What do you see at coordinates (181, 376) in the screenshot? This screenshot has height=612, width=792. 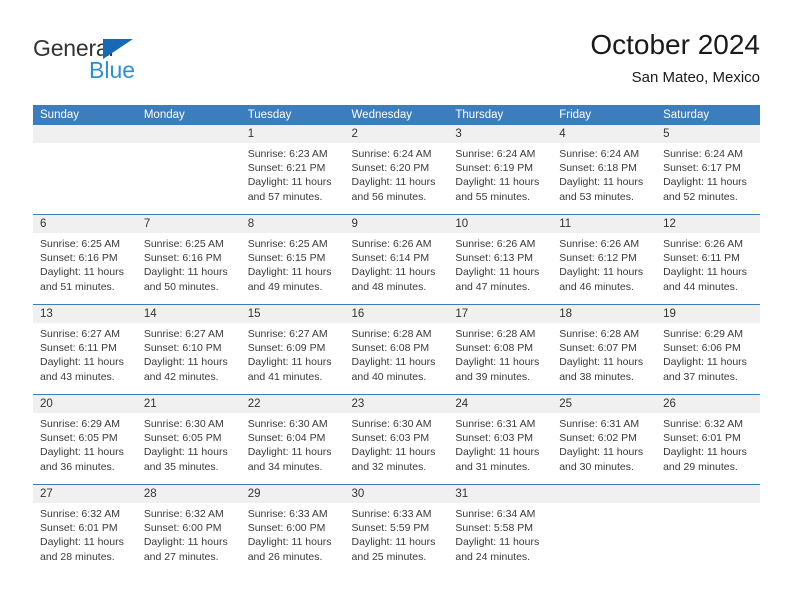 I see `daylight-line-2: and 42 minutes.` at bounding box center [181, 376].